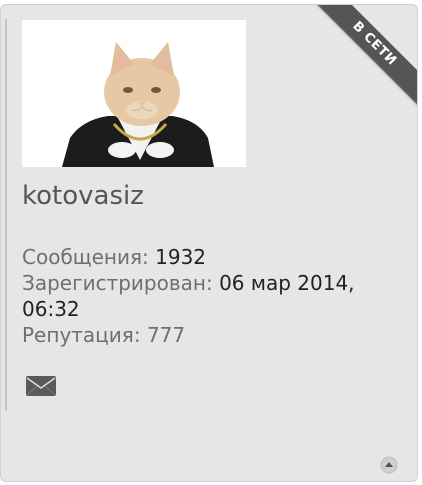 This screenshot has width=422, height=485. I want to click on registered-value-line1: 06 мар 2014,, so click(287, 283).